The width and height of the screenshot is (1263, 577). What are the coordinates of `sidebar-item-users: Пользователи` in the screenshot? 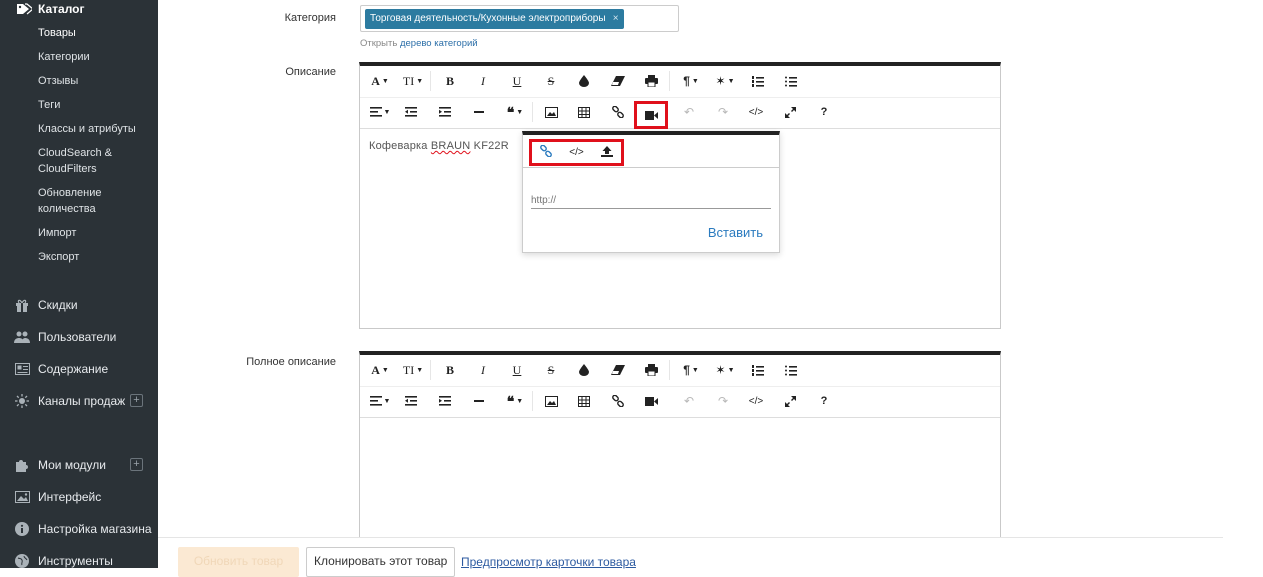 It's located at (65, 337).